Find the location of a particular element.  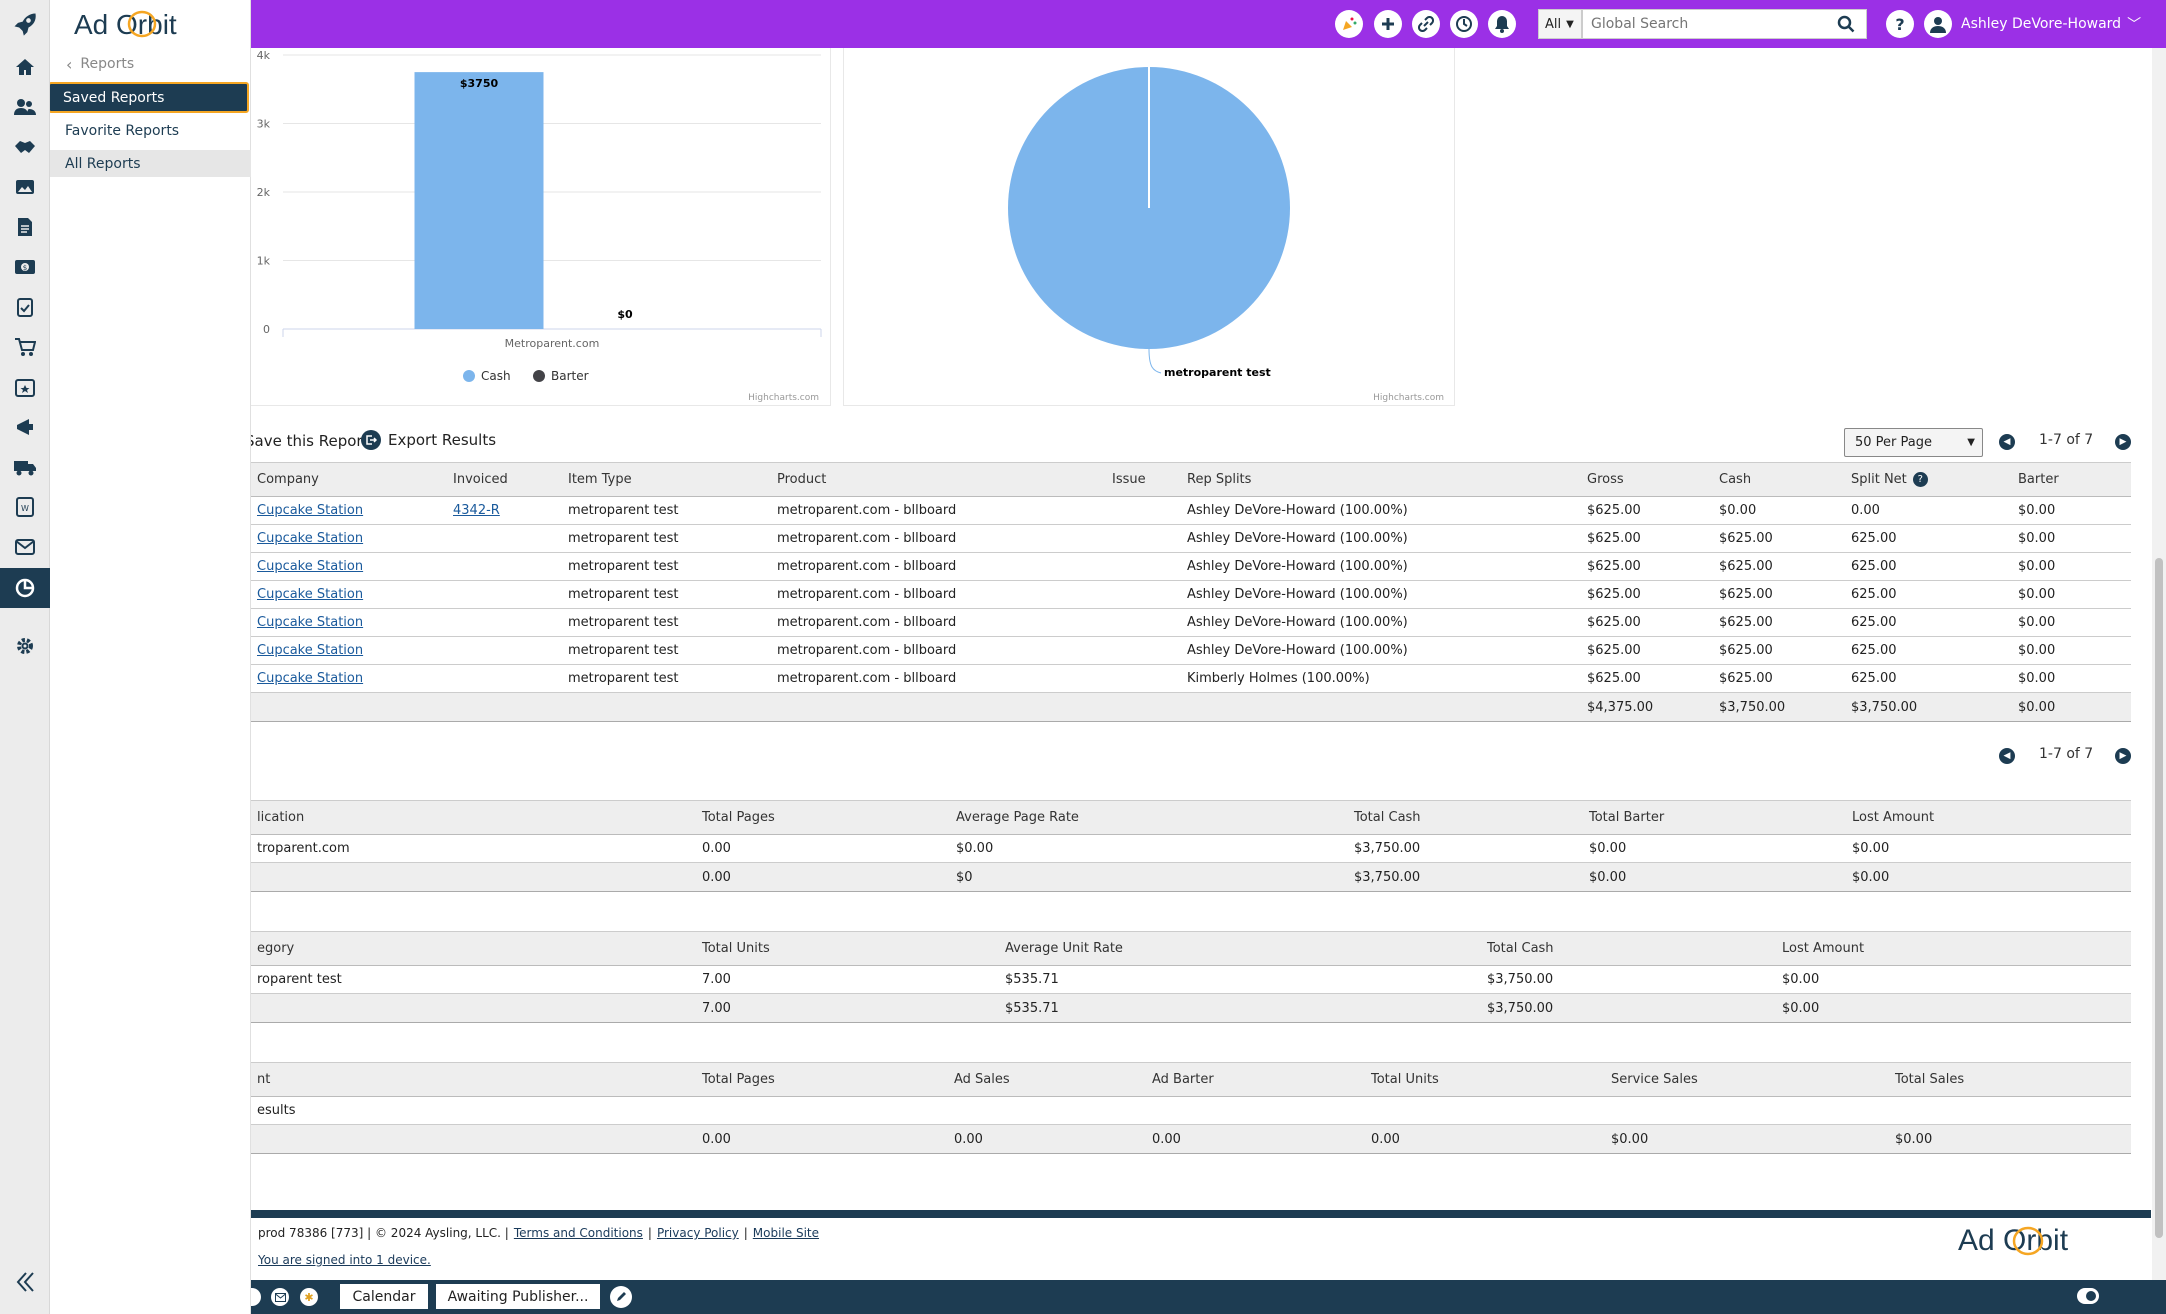

signed-in-devices: You are signed into 1 device. is located at coordinates (344, 1260).